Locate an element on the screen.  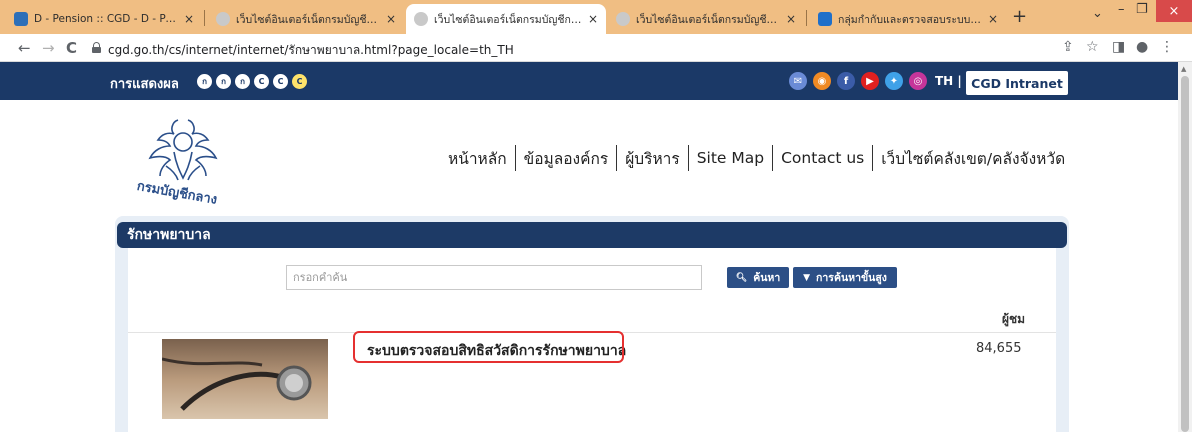
back-button: ← is located at coordinates (24, 48).